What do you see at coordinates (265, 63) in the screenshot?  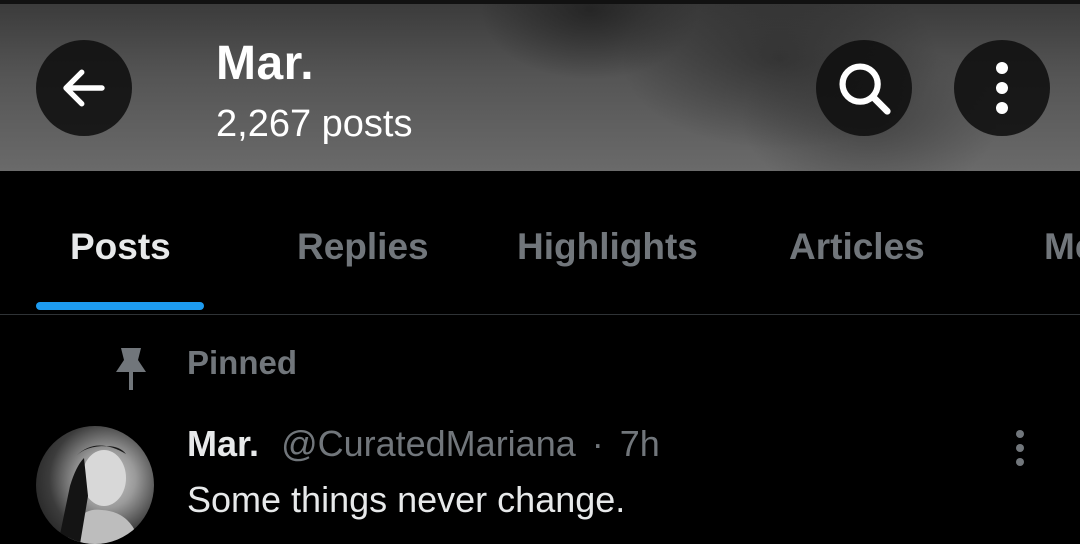 I see `profile-name: Mar.` at bounding box center [265, 63].